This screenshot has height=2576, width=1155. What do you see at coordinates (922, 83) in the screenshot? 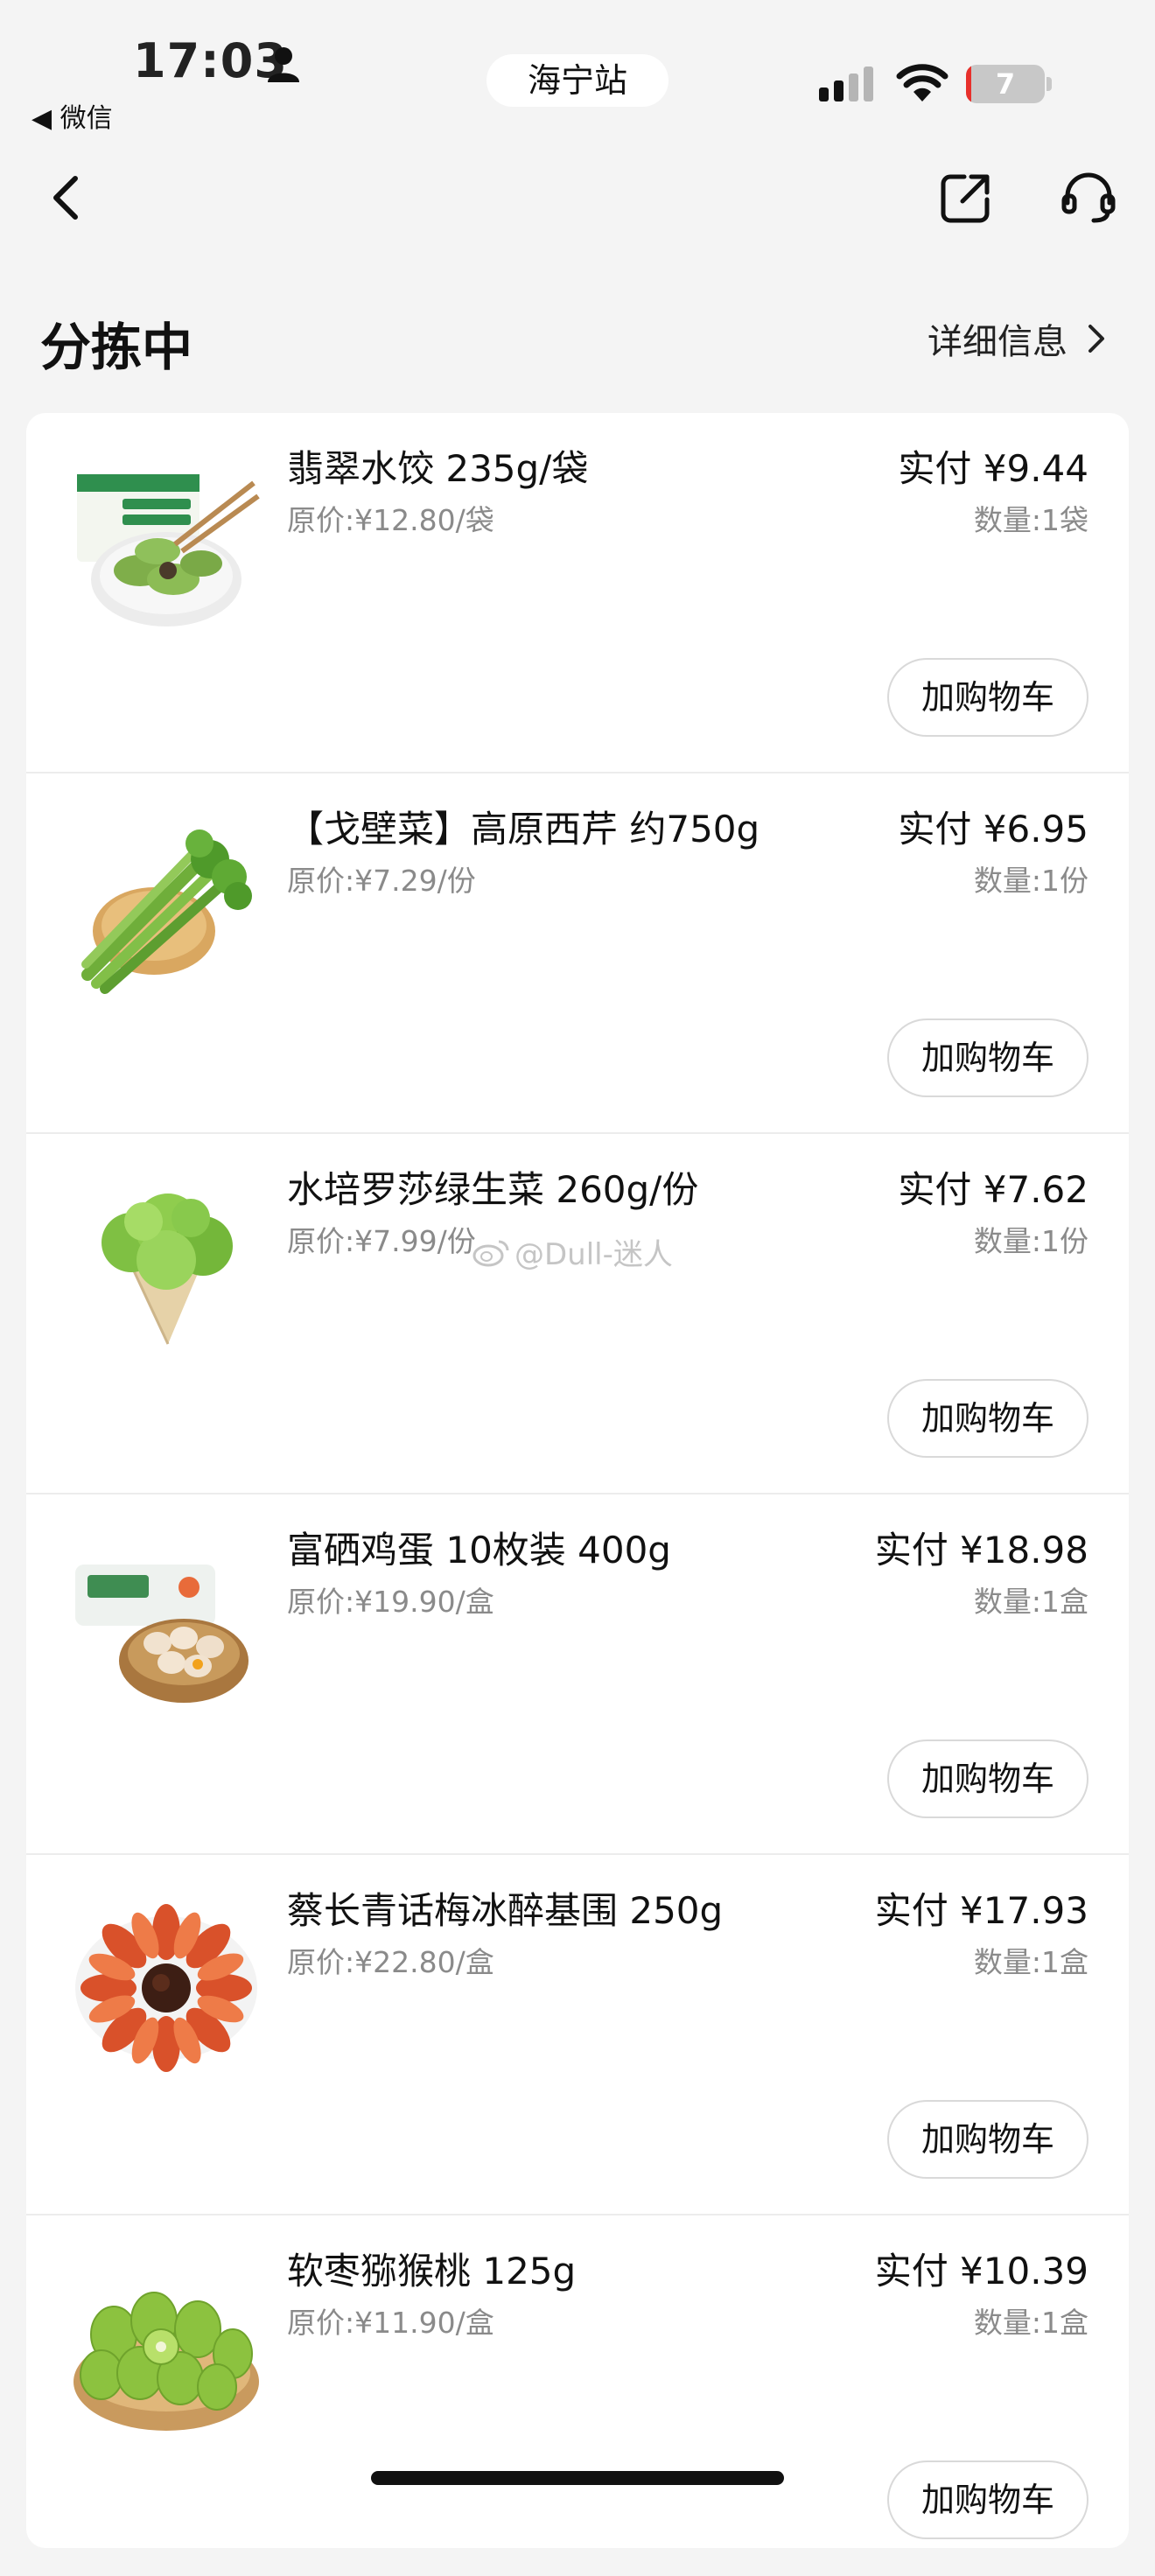
I see `wifi-icon` at bounding box center [922, 83].